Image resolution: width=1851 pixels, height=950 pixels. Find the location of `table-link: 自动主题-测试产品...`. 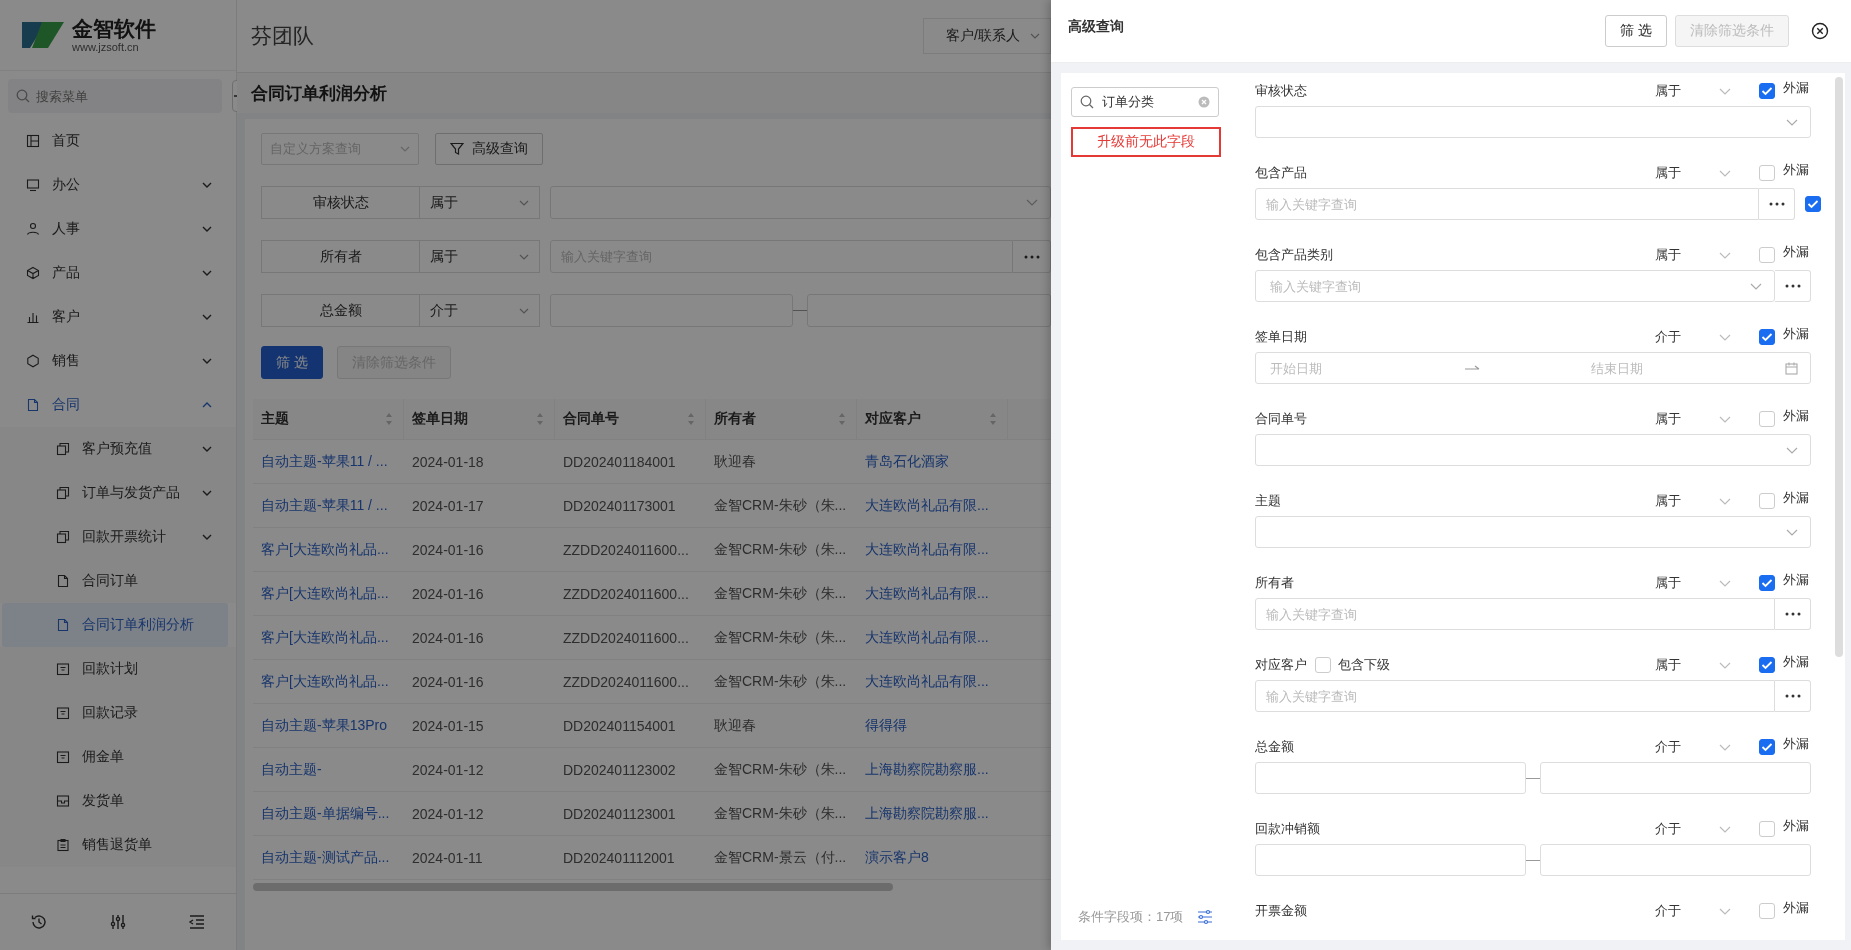

table-link: 自动主题-测试产品... is located at coordinates (328, 857).